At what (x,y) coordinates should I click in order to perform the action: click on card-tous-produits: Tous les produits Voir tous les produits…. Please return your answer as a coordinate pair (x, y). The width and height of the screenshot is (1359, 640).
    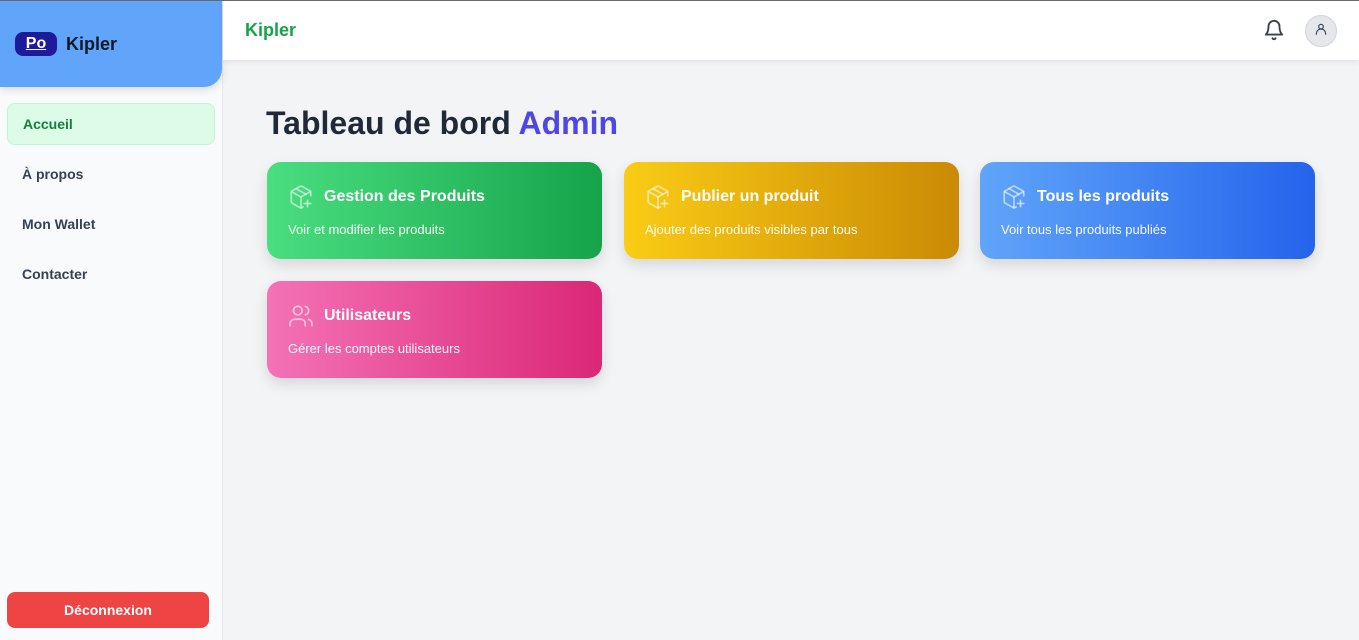
    Looking at the image, I should click on (1147, 210).